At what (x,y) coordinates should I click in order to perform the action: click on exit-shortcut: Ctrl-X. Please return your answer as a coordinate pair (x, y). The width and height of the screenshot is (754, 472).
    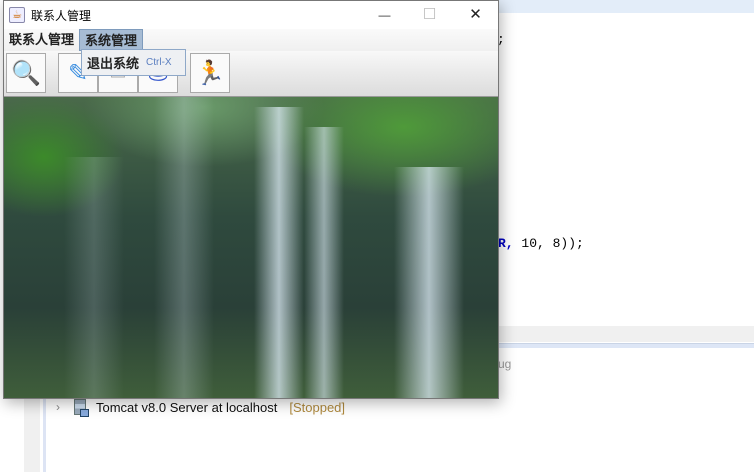
    Looking at the image, I should click on (159, 62).